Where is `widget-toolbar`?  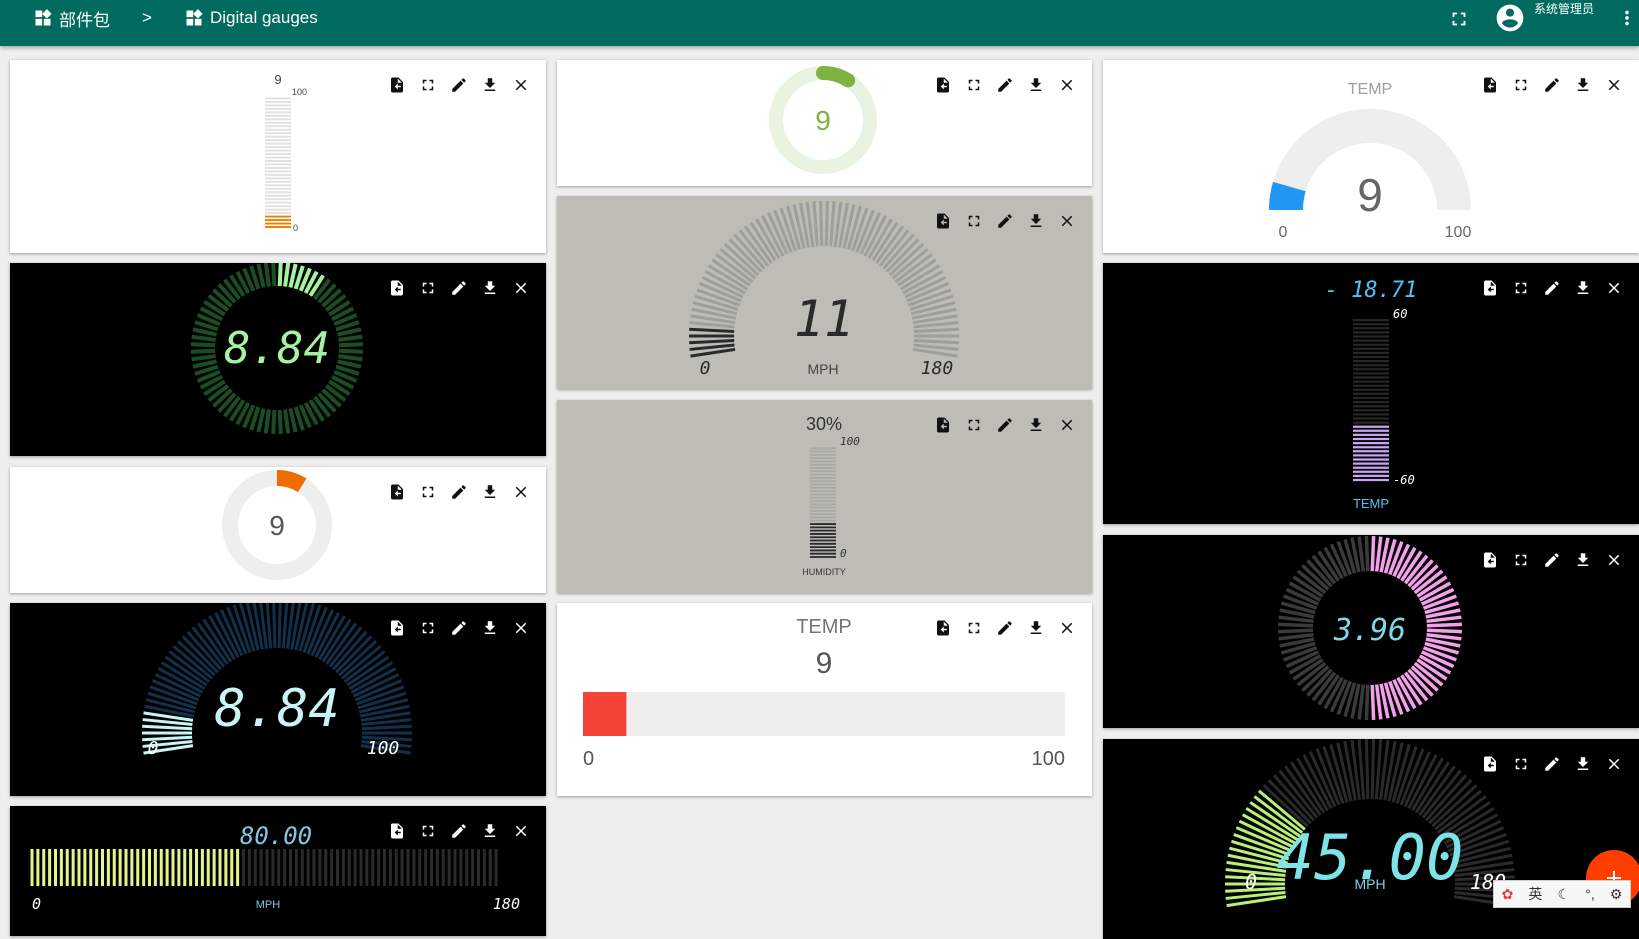 widget-toolbar is located at coordinates (1005, 628).